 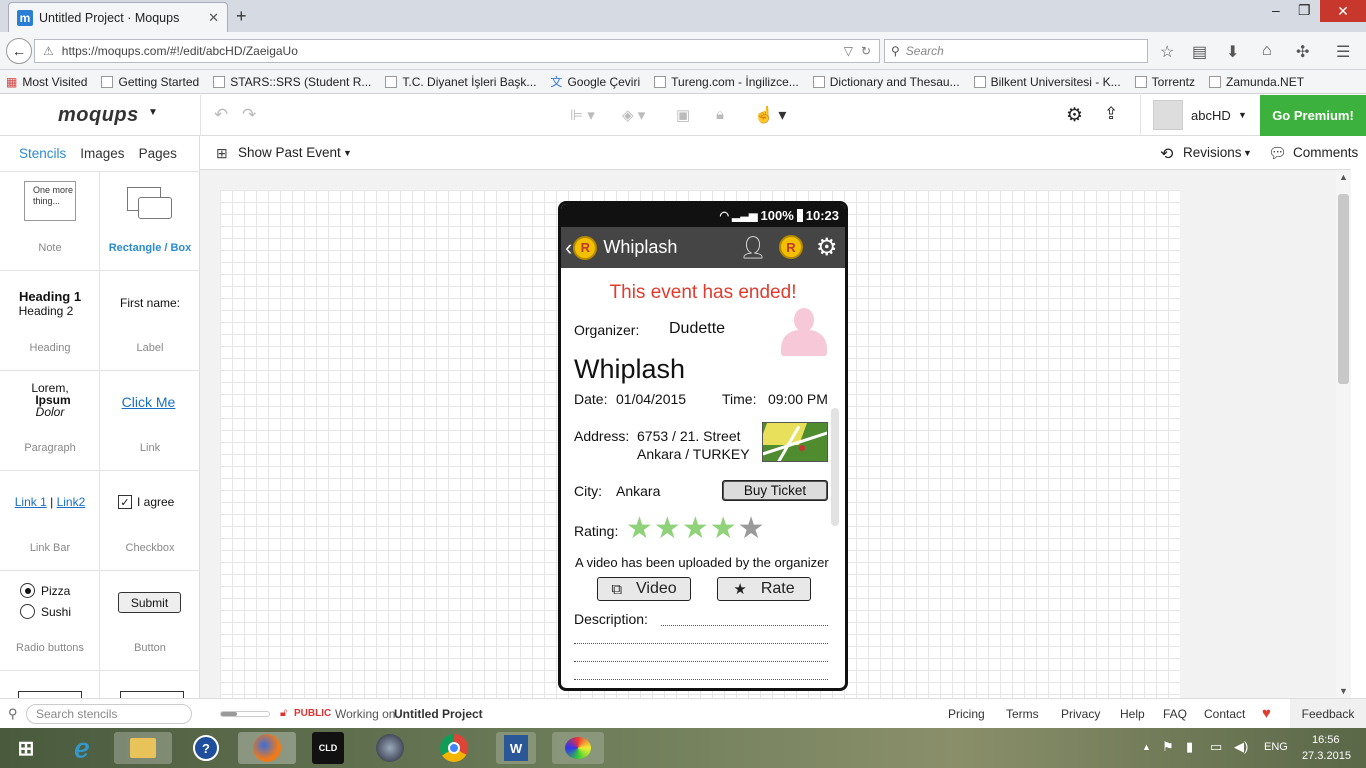 I want to click on back-button: ←, so click(x=19, y=51).